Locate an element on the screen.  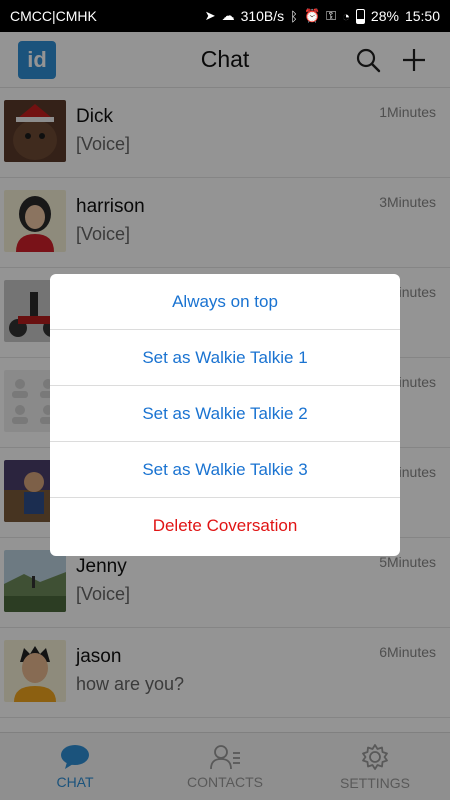
menu-item-walkie-talkie-3: Set as Walkie Talkie 3 is located at coordinates (225, 470).